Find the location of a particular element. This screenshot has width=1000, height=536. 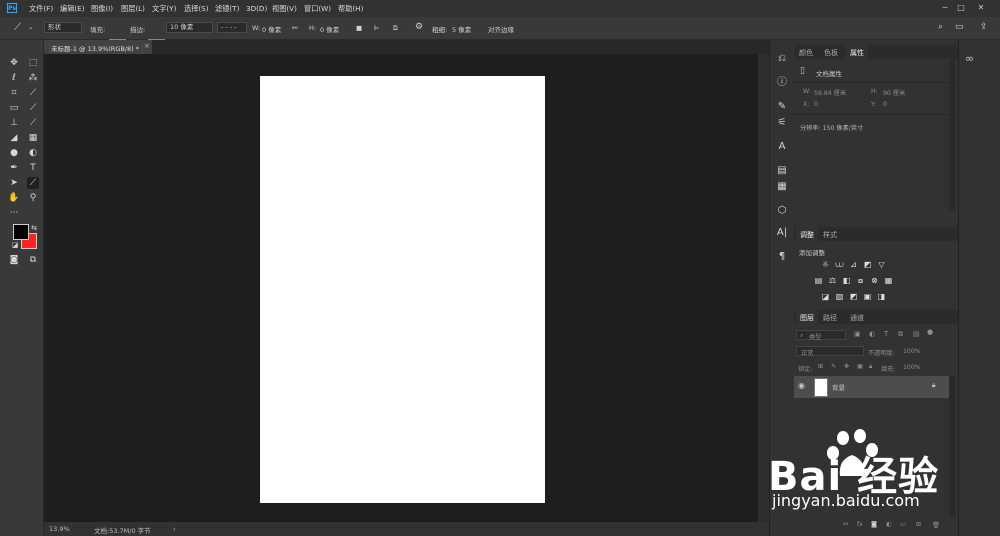

path-arrangement-icon: ⧉ is located at coordinates (395, 28).